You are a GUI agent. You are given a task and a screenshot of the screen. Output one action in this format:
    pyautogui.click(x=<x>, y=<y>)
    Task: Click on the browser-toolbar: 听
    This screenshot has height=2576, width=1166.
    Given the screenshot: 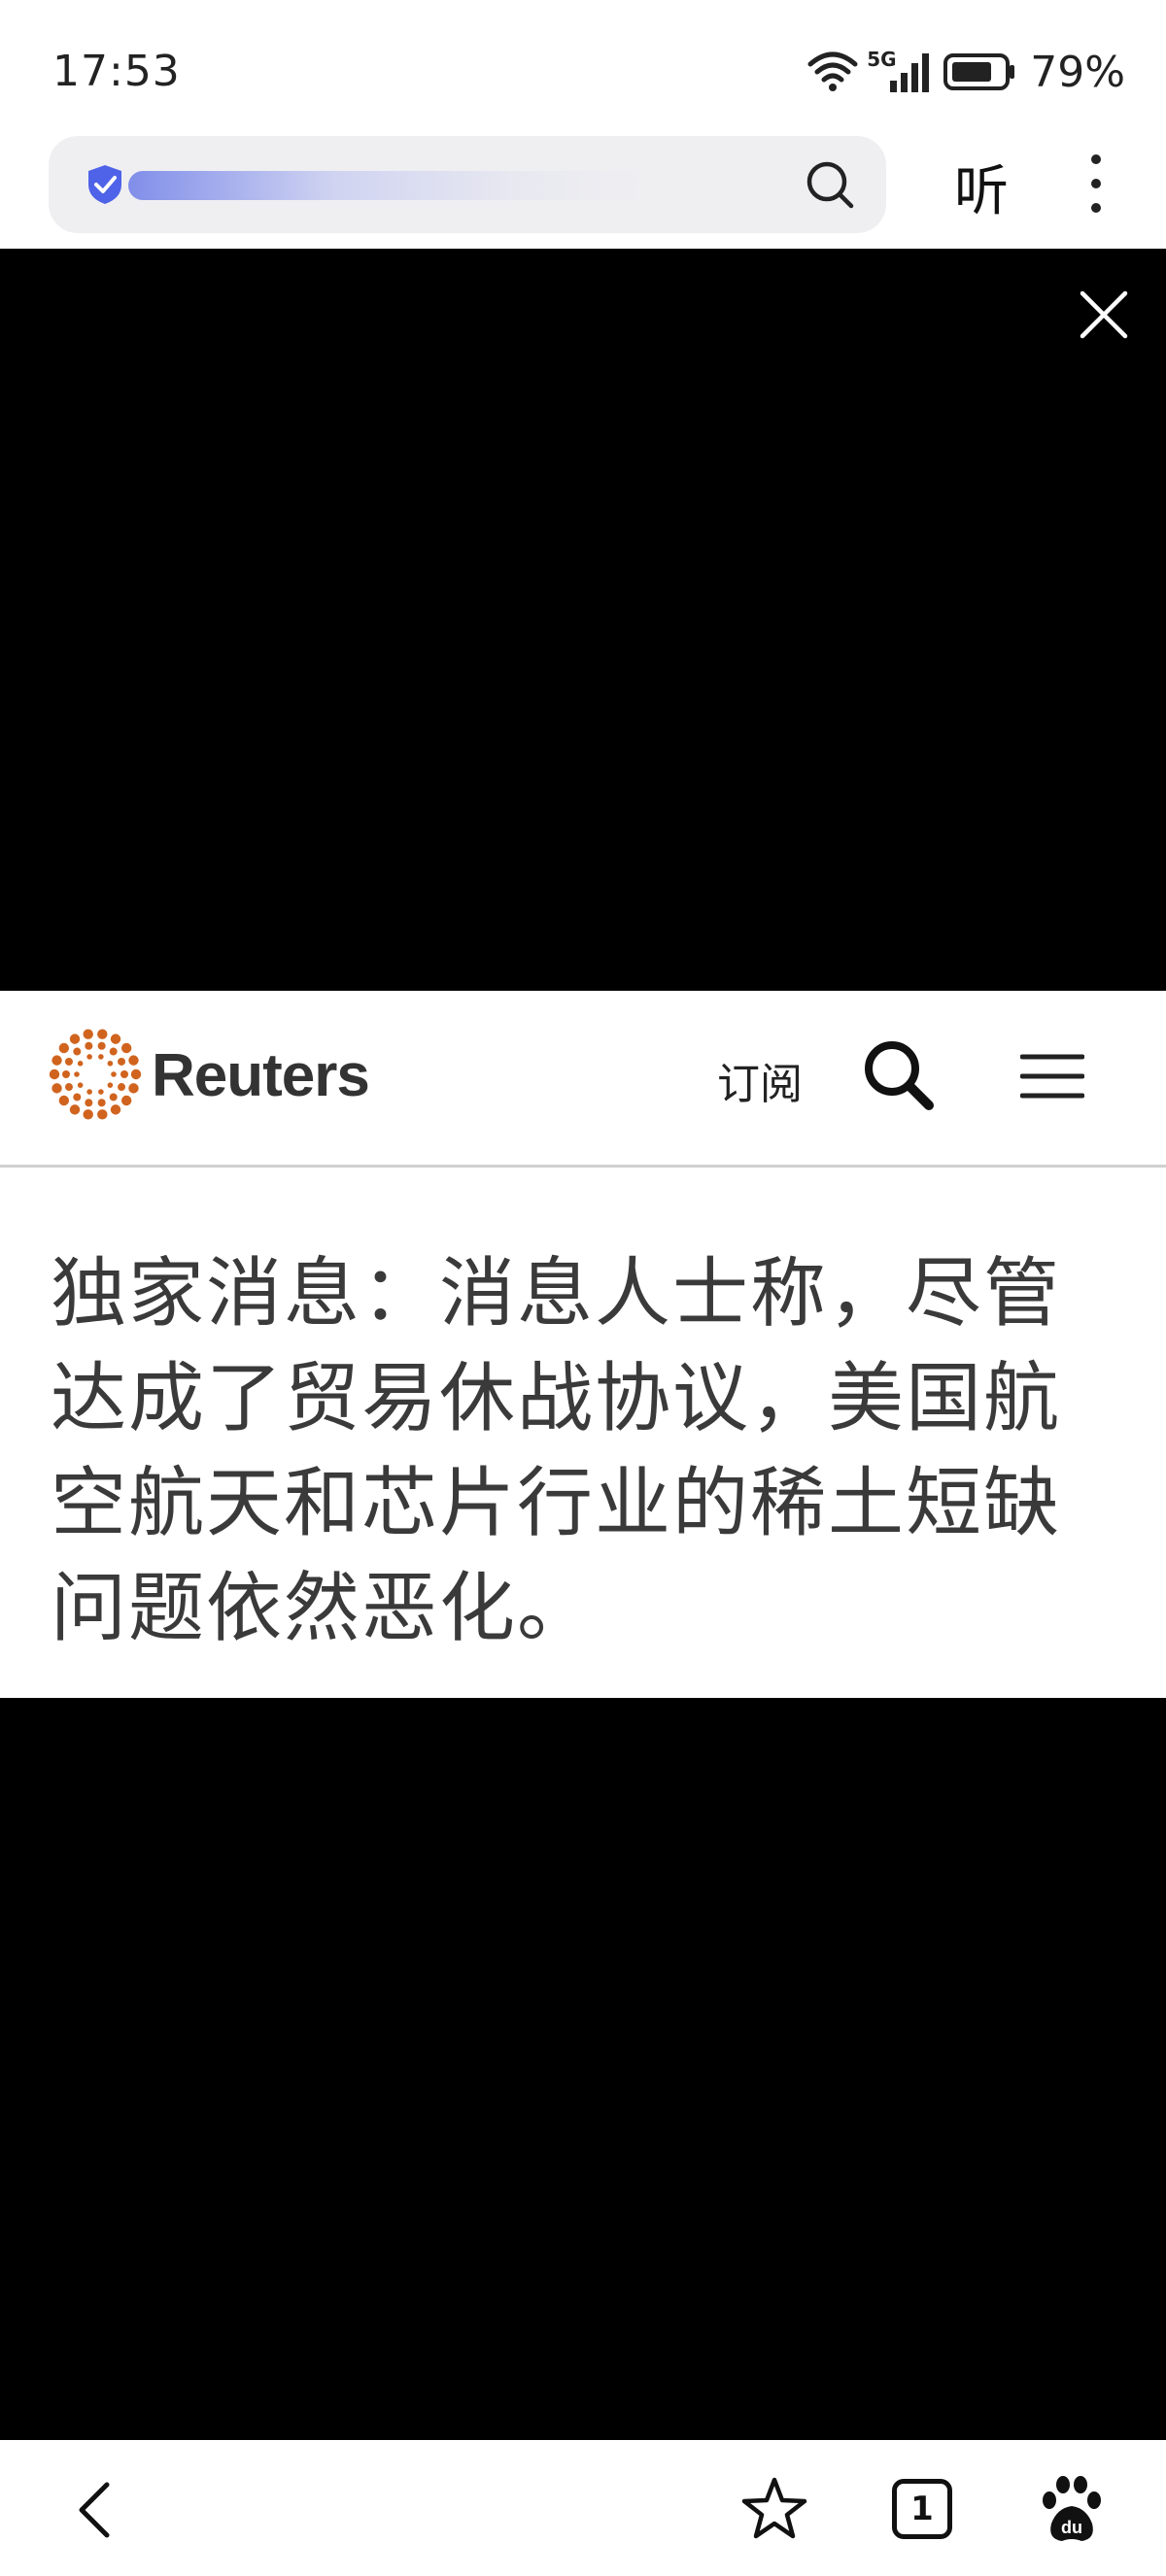 What is the action you would take?
    pyautogui.click(x=583, y=187)
    